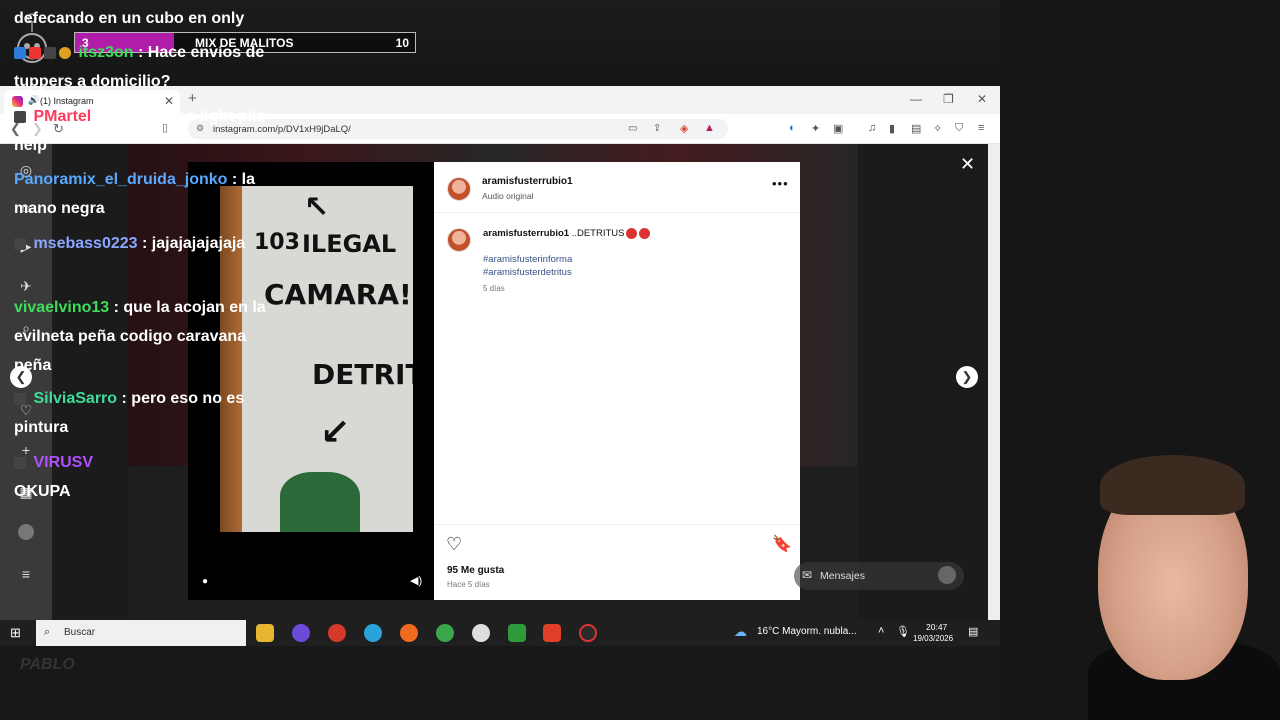 The height and width of the screenshot is (720, 1280). Describe the element at coordinates (317, 207) in the screenshot. I see `graffiti-arrow-up: ↖` at that location.